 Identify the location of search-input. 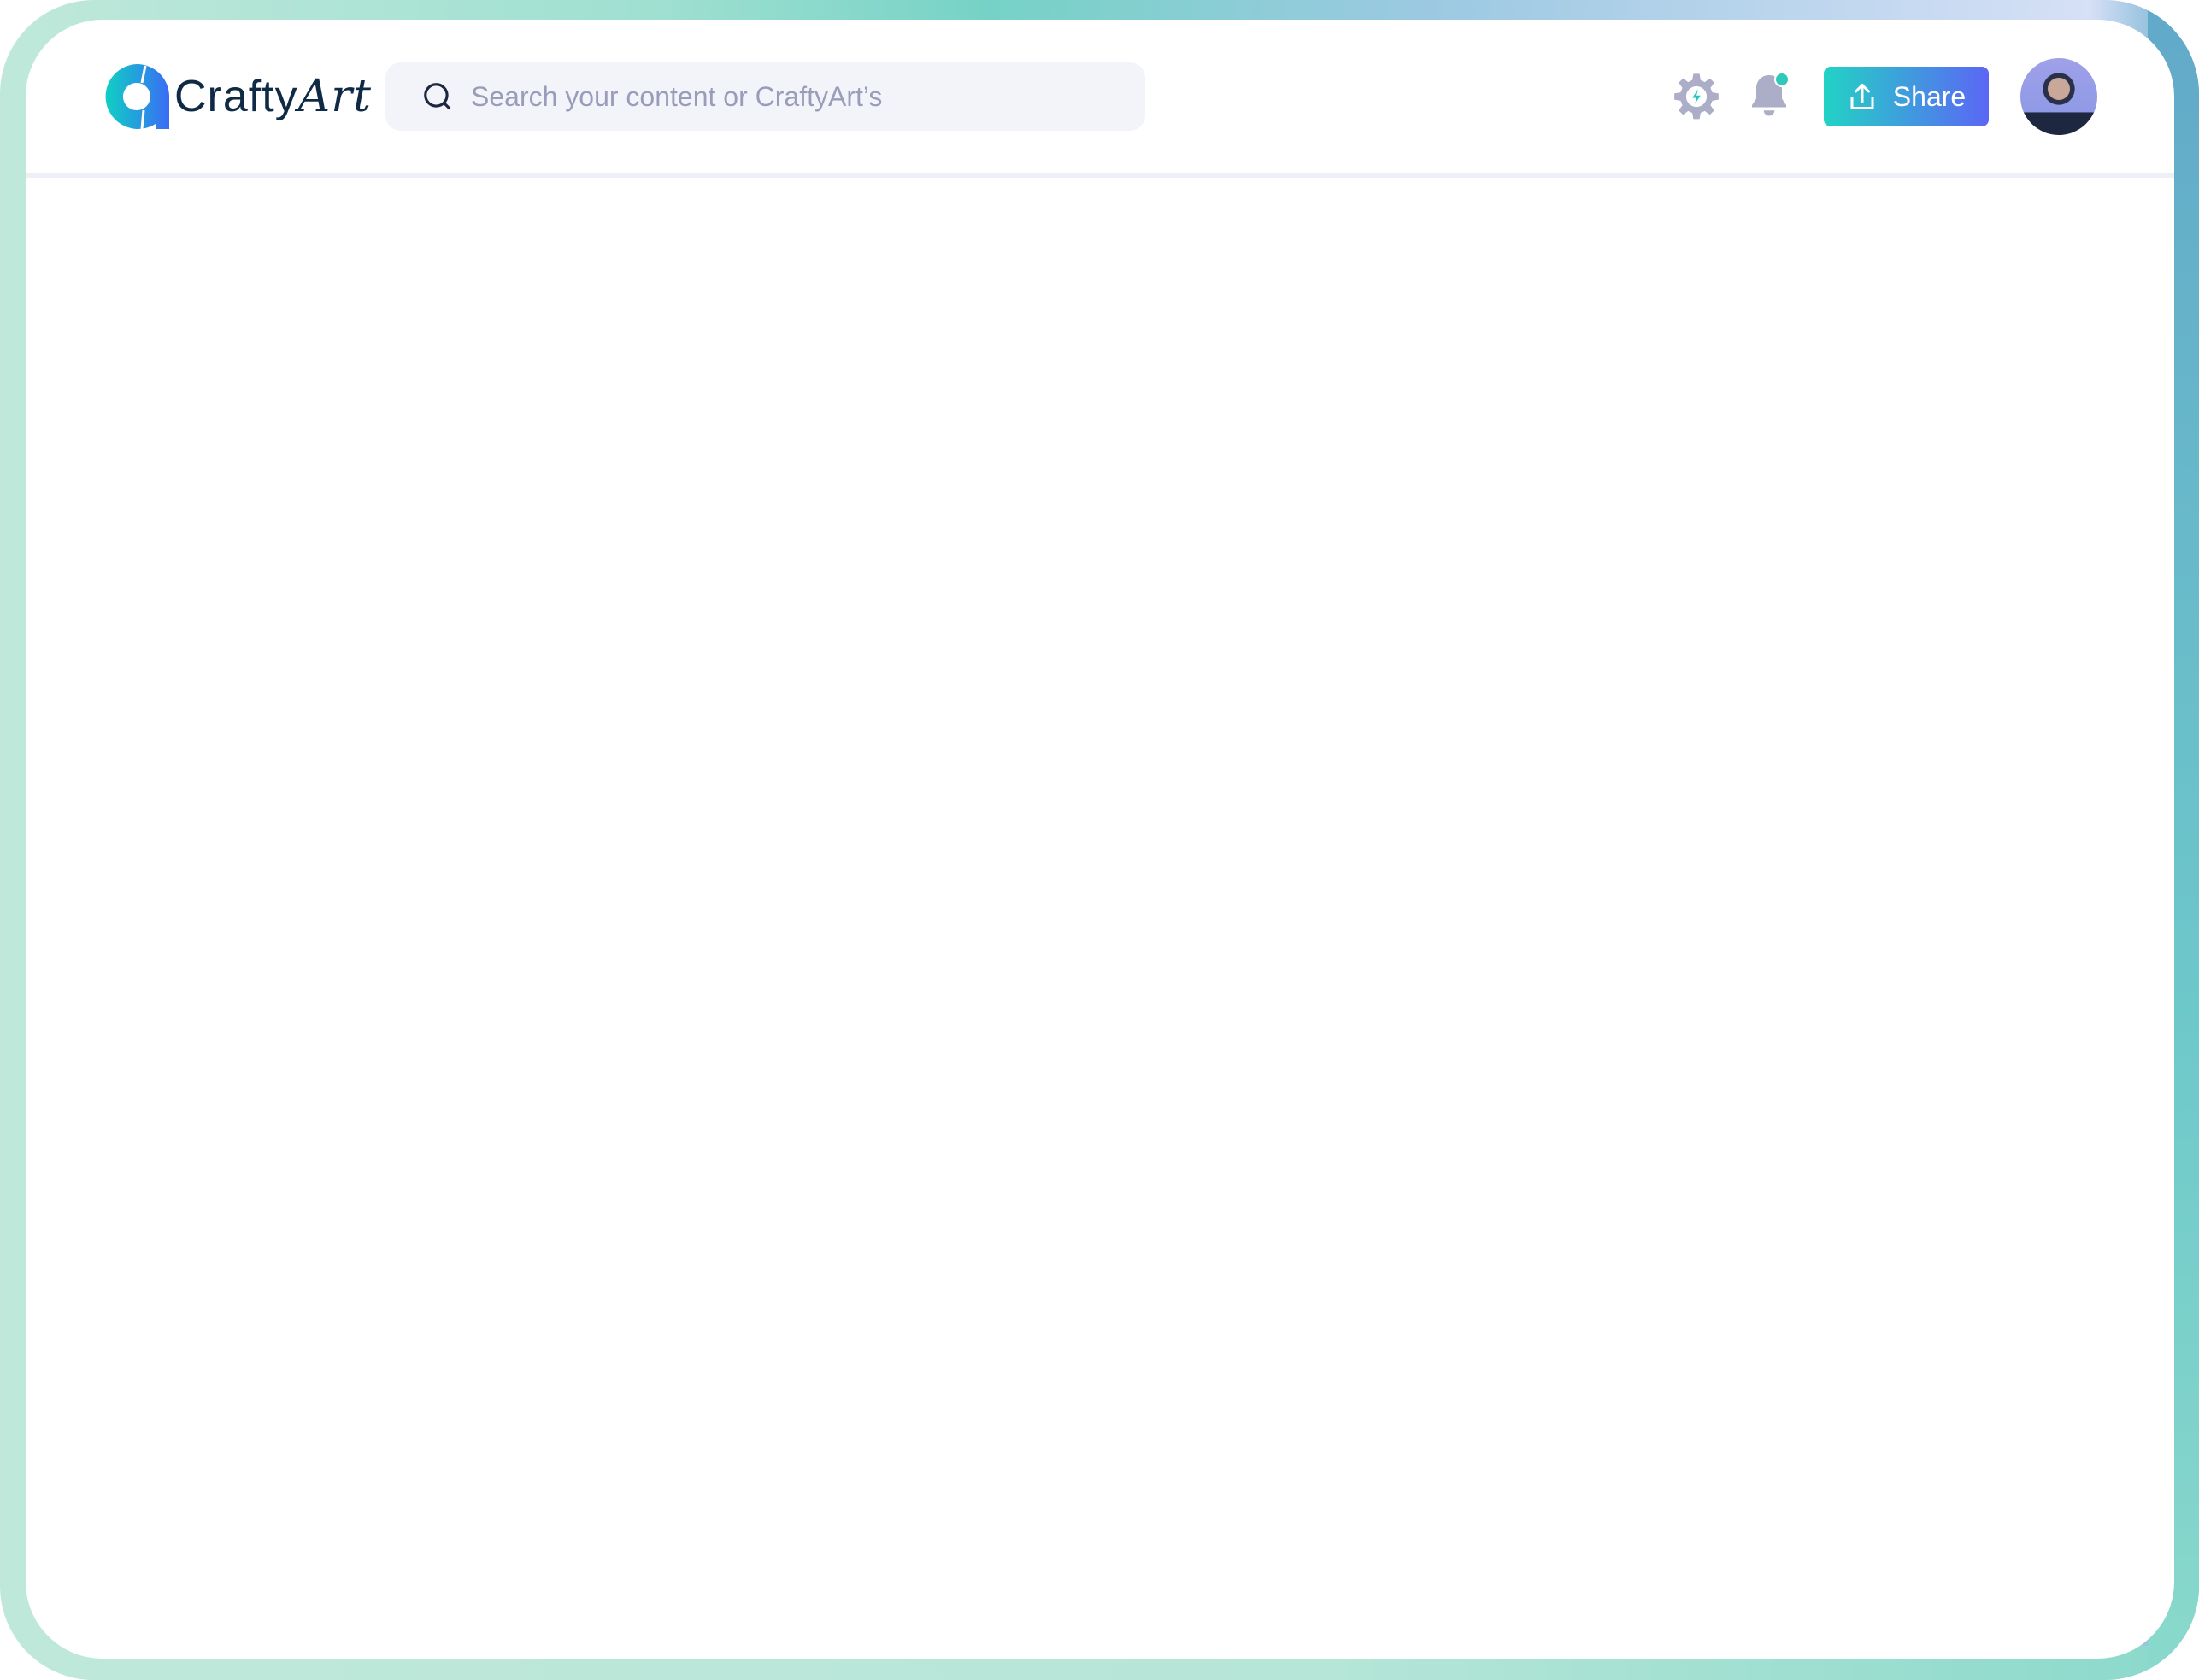
(795, 96).